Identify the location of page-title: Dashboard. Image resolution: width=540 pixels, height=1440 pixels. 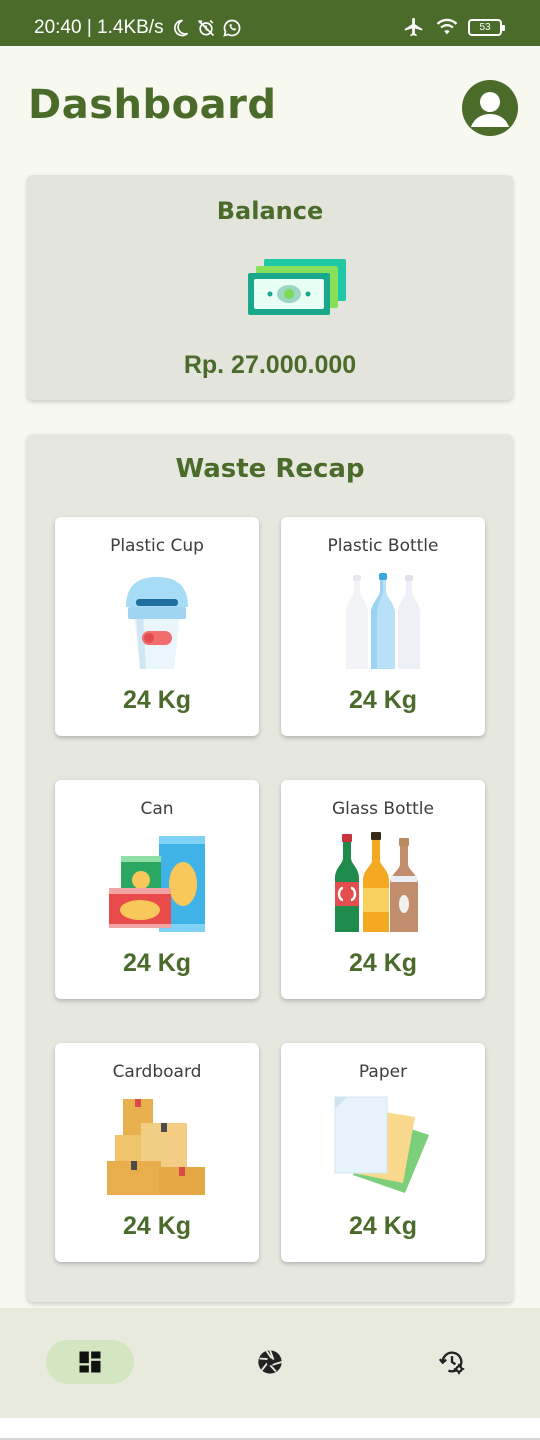
(152, 105).